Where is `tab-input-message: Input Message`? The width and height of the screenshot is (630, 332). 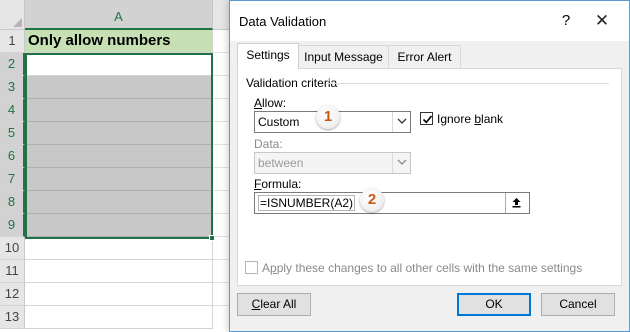
tab-input-message: Input Message is located at coordinates (343, 56).